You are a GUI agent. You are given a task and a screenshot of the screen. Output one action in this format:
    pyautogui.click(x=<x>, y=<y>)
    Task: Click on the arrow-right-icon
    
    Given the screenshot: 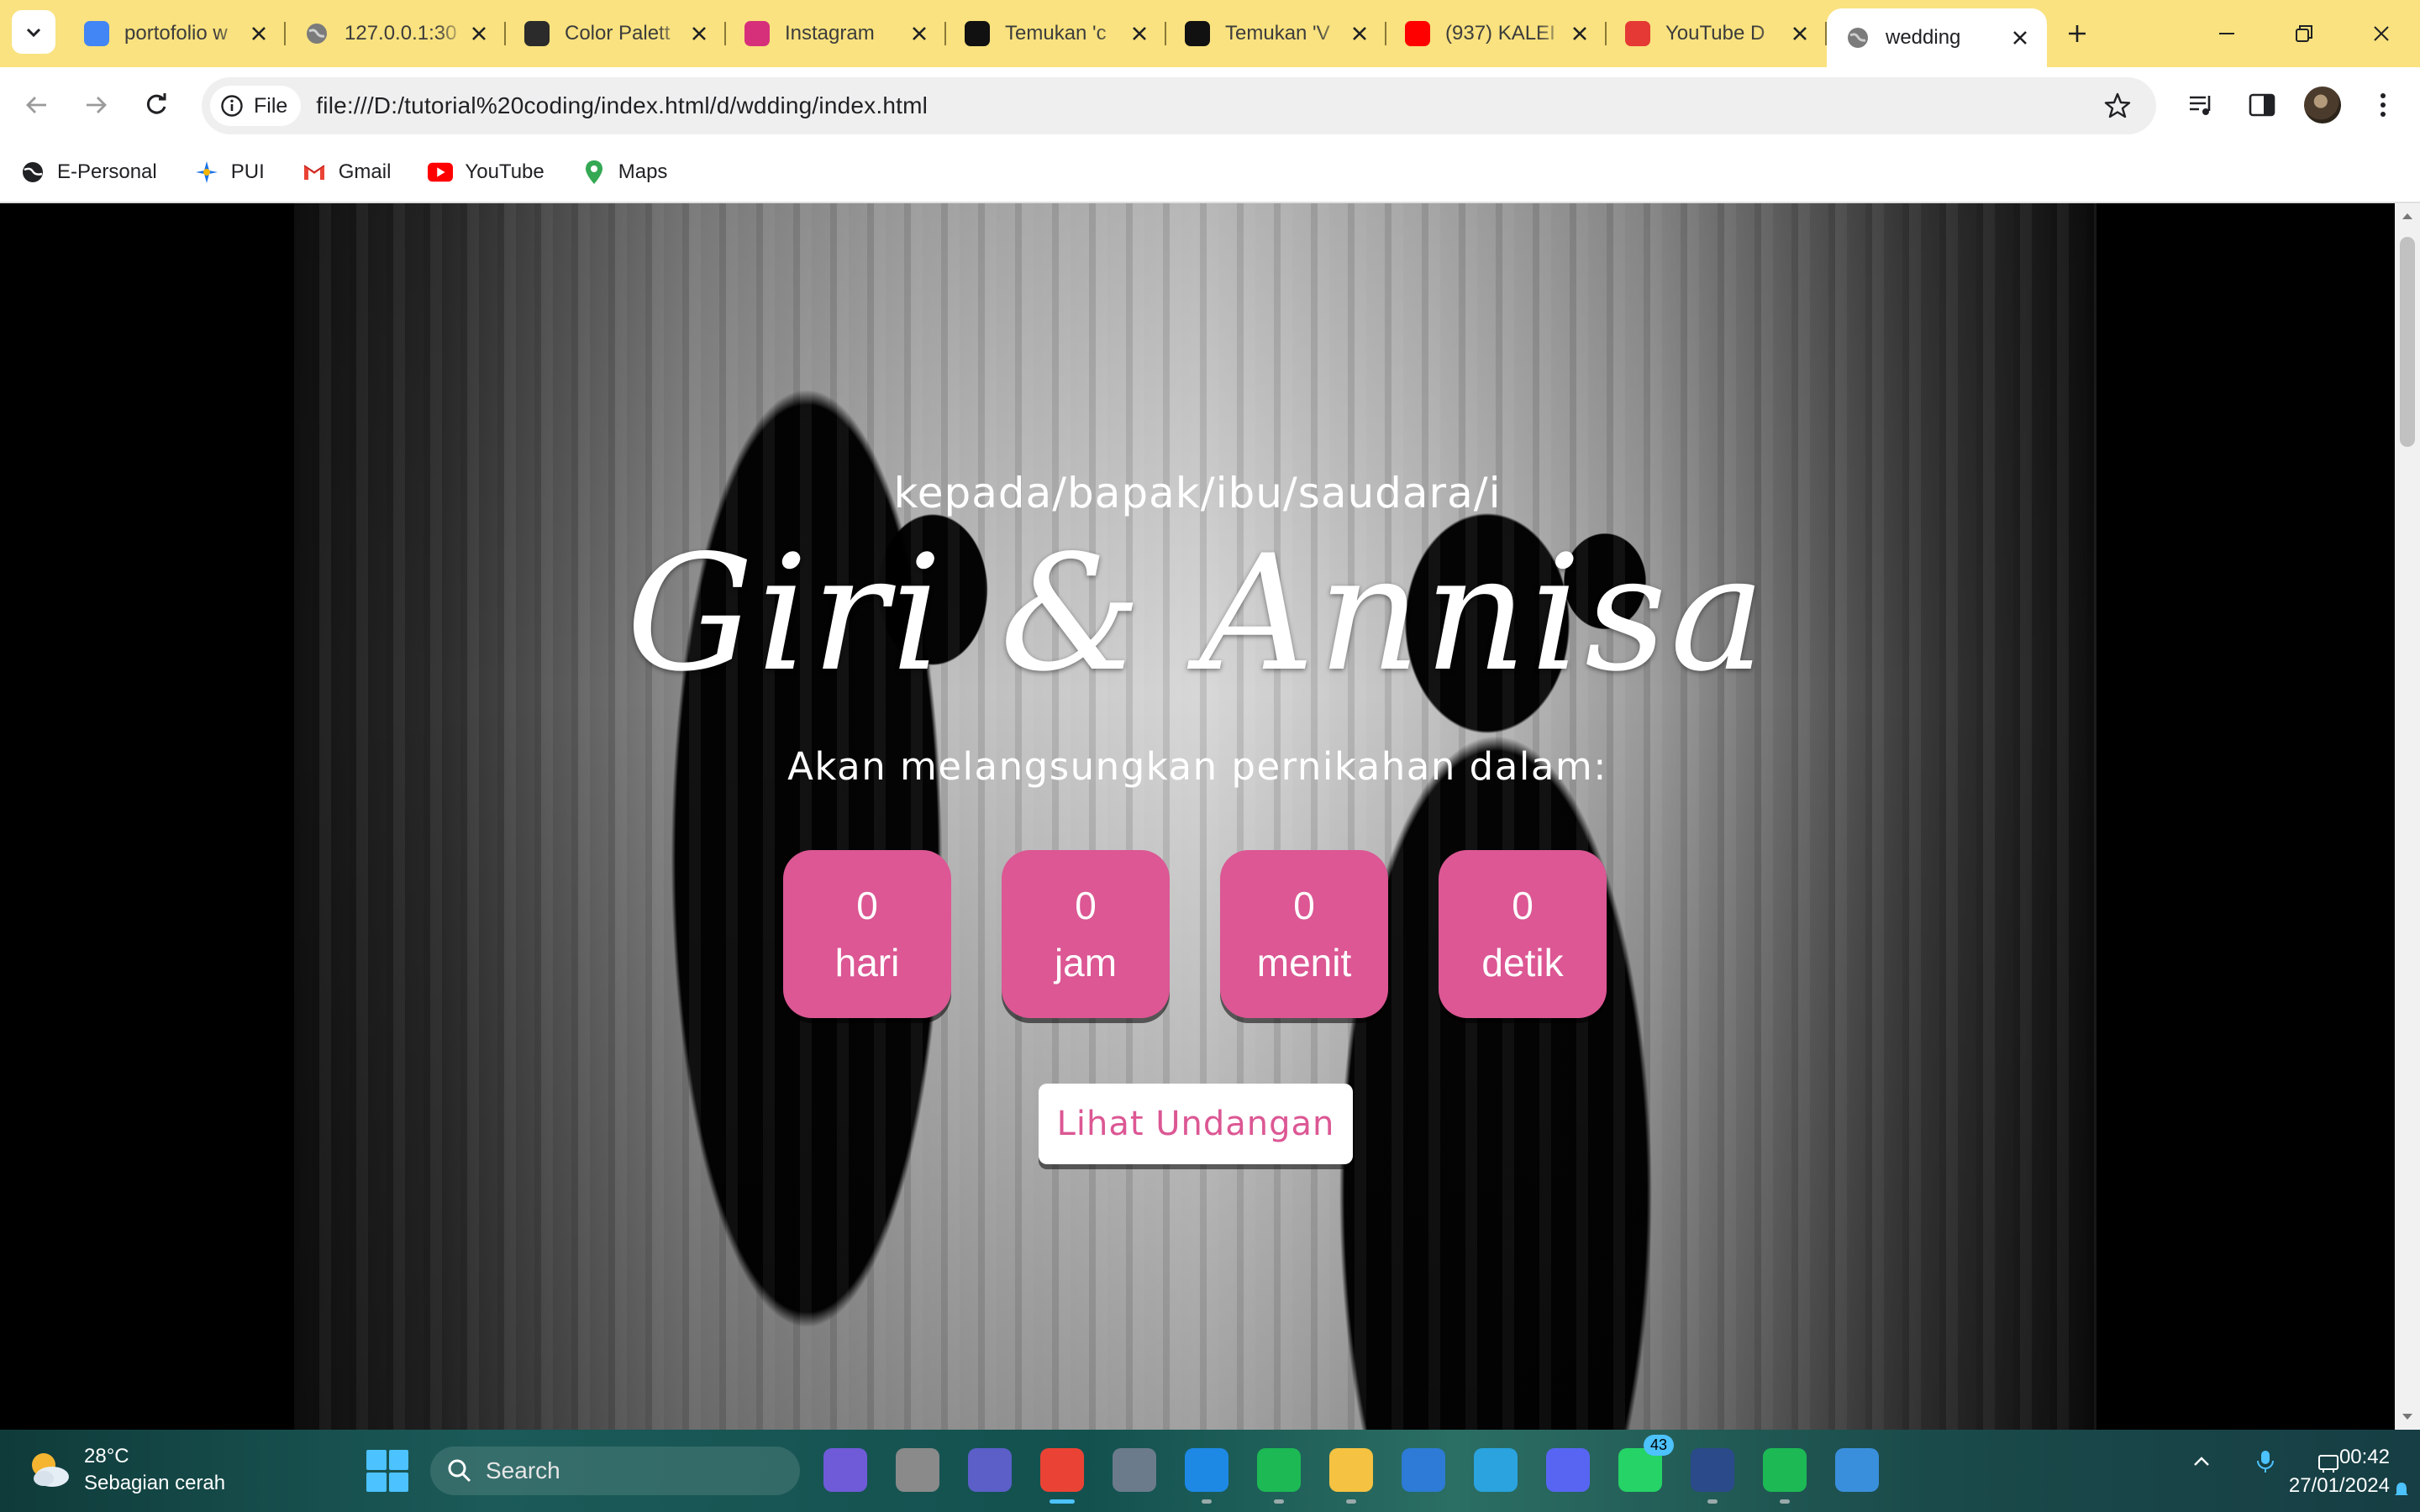 What is the action you would take?
    pyautogui.click(x=97, y=105)
    